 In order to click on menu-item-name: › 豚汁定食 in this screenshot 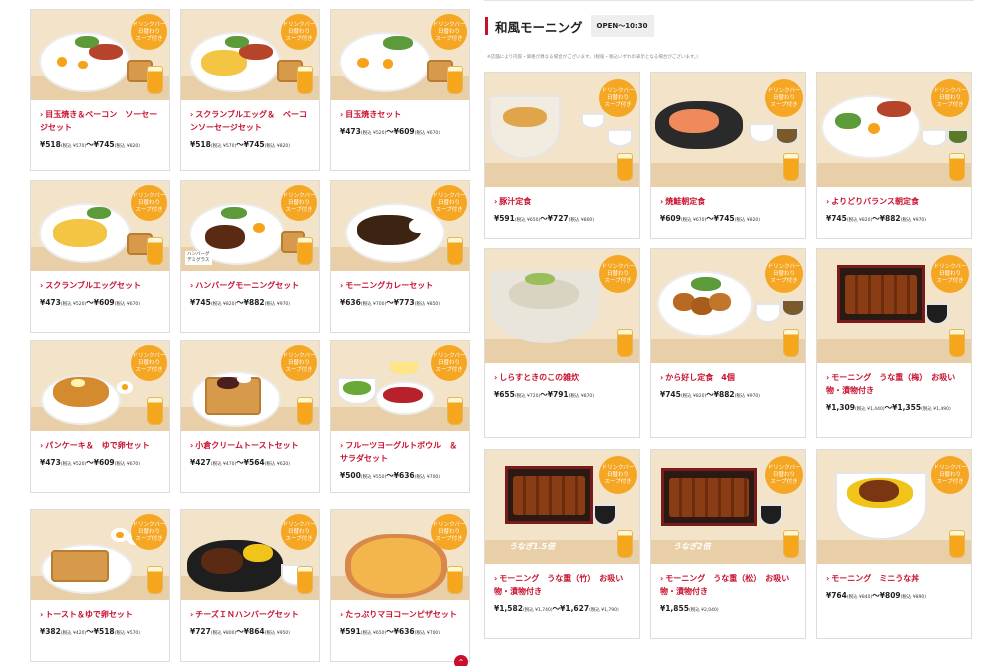, I will do `click(563, 201)`.